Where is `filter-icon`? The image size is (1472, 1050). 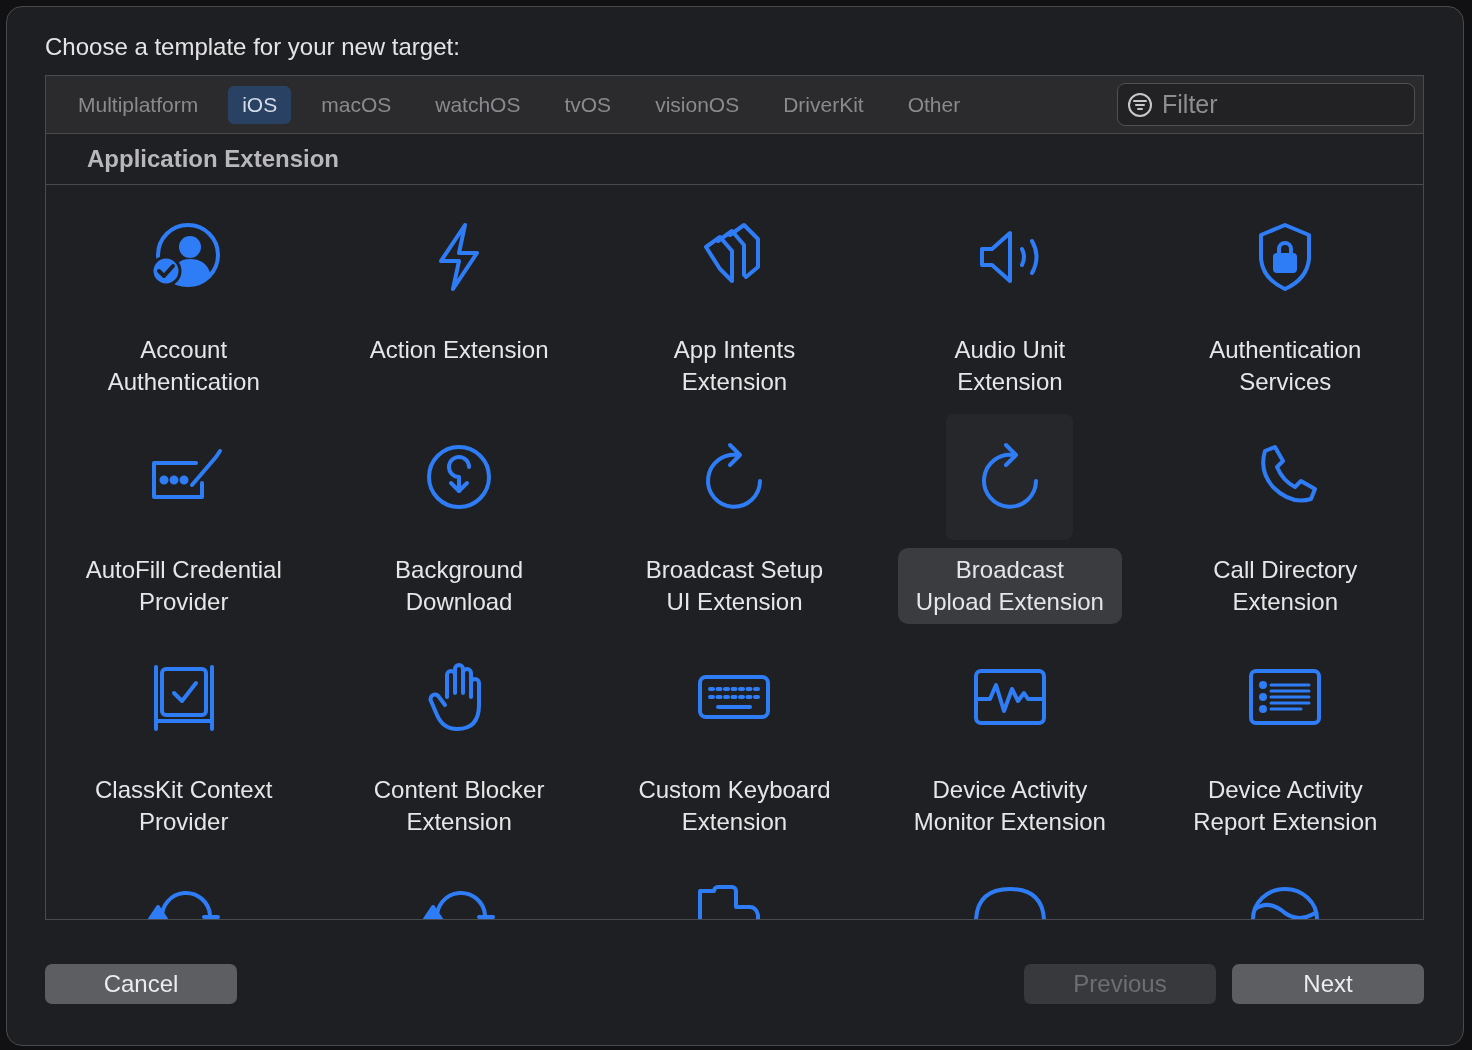 filter-icon is located at coordinates (1140, 105).